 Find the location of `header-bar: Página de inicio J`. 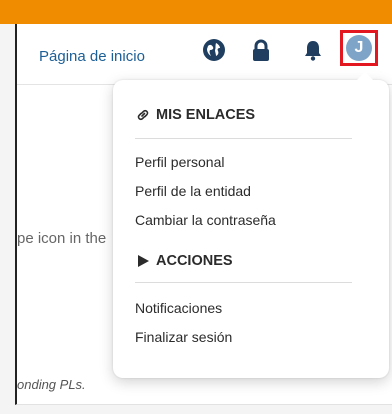

header-bar: Página de inicio J is located at coordinates (204, 54).